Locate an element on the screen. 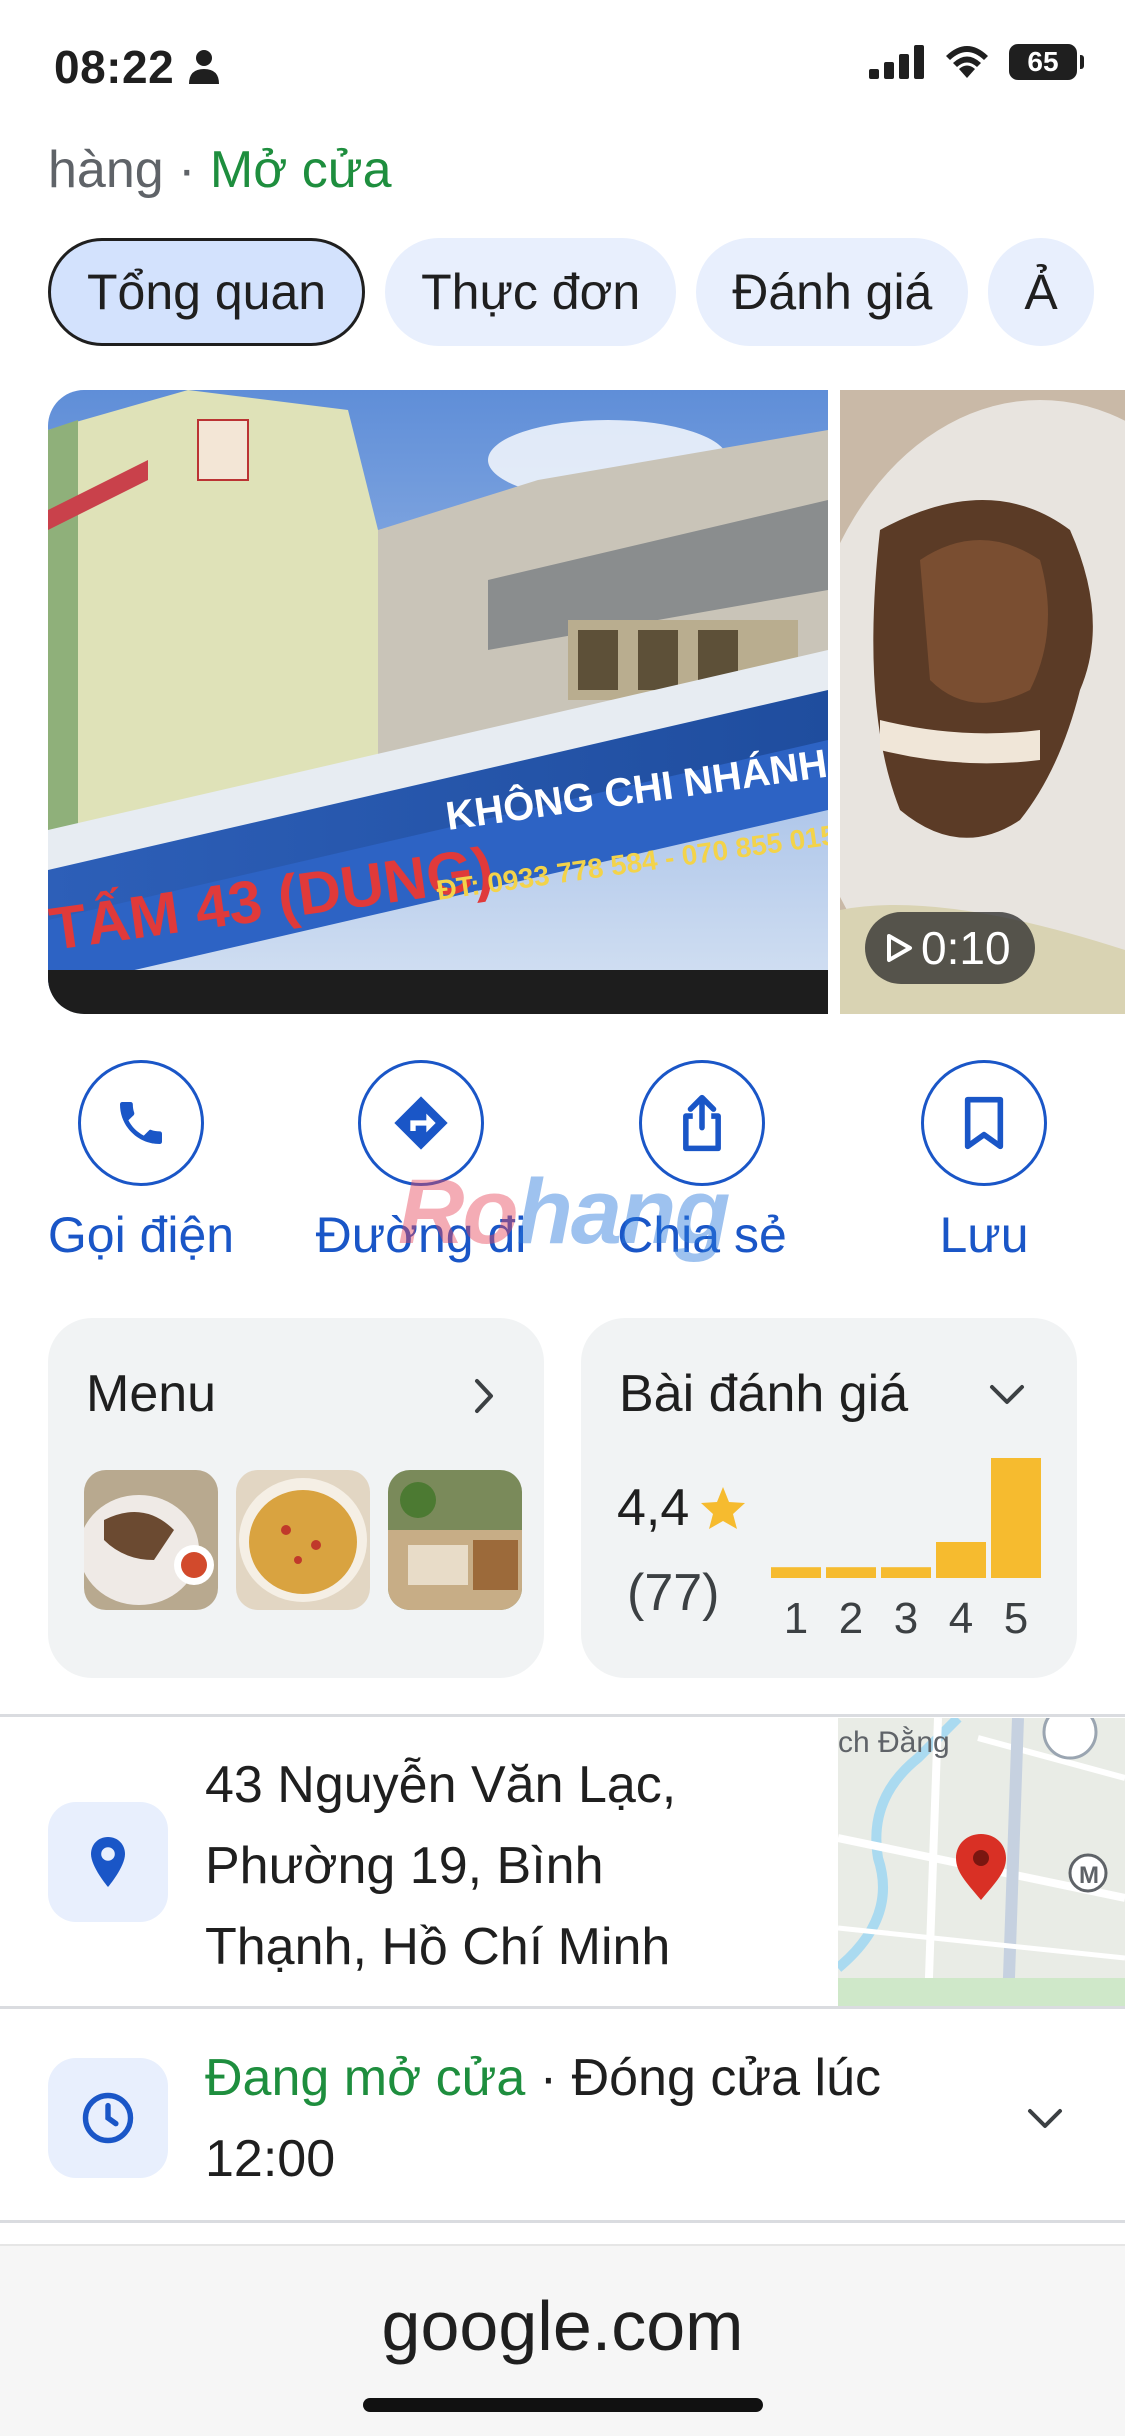 The width and height of the screenshot is (1125, 2436). histogram-label: 1 is located at coordinates (796, 1616).